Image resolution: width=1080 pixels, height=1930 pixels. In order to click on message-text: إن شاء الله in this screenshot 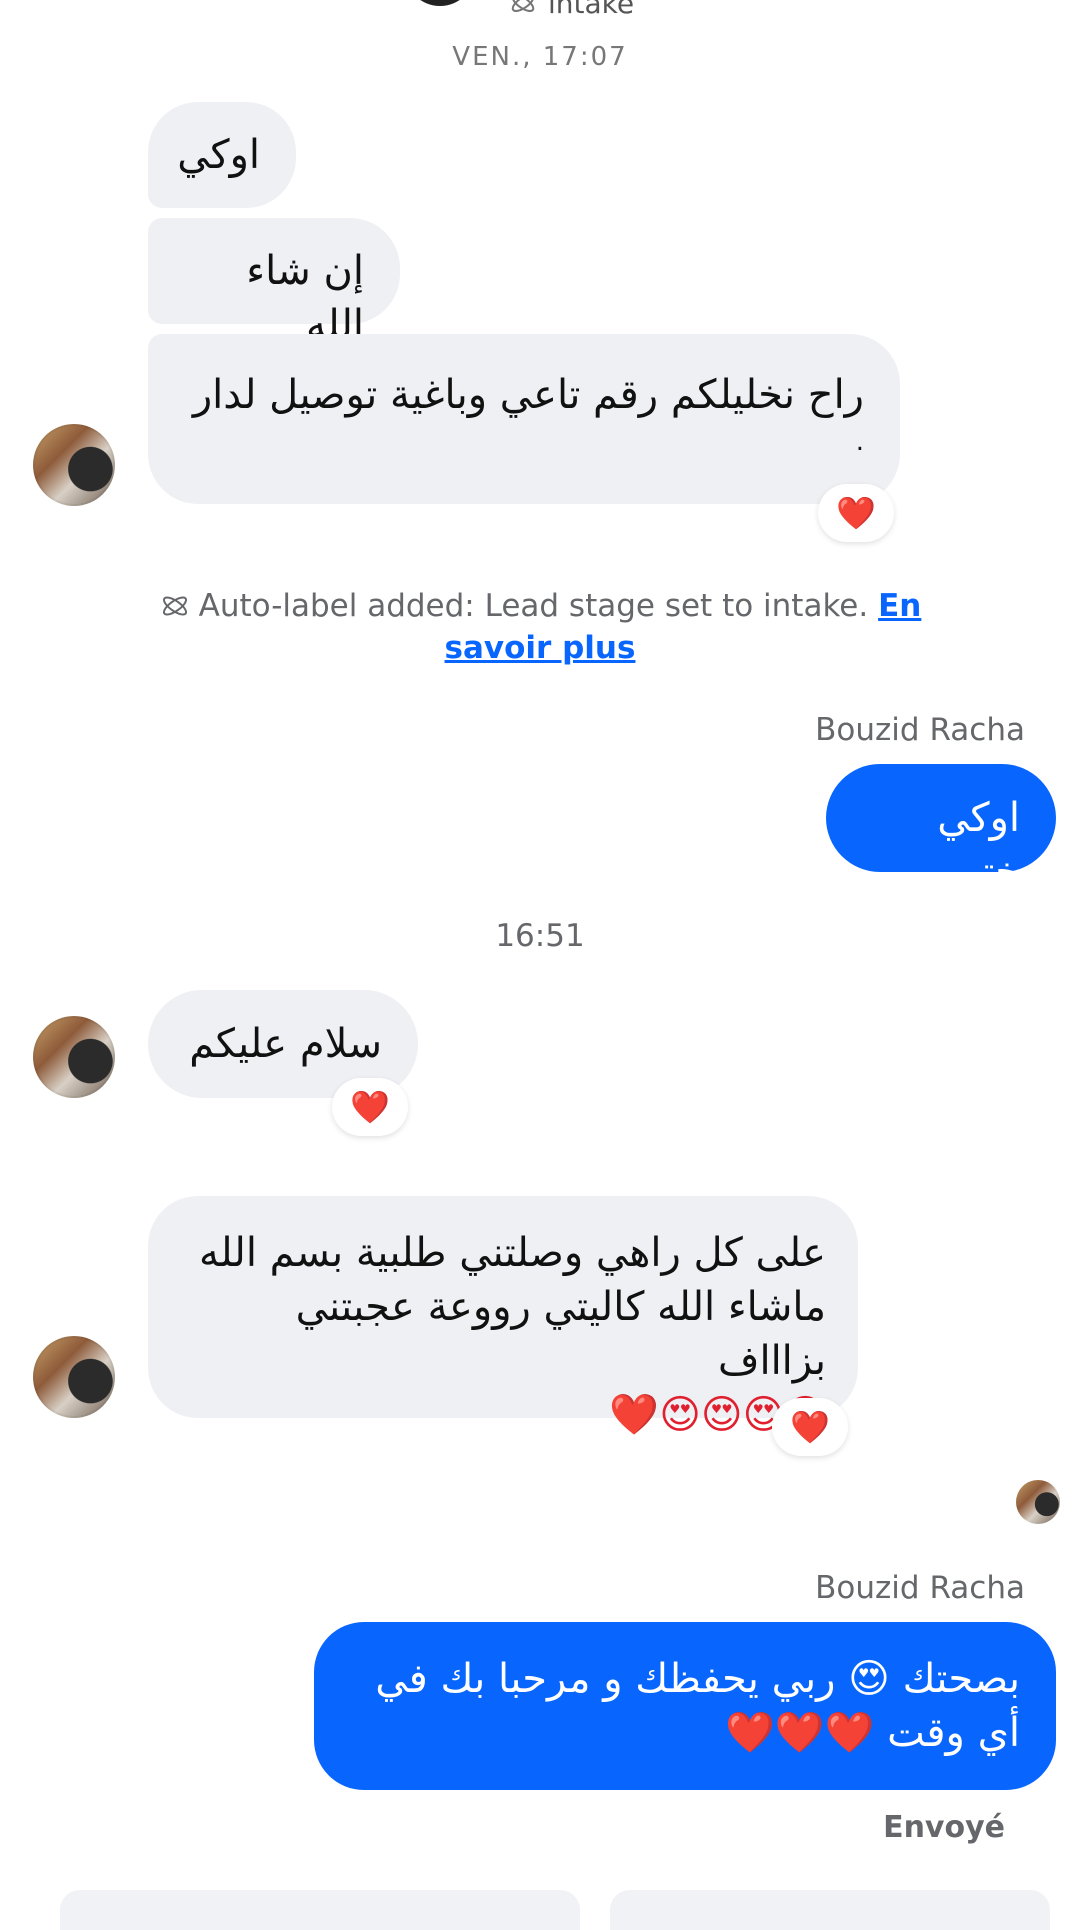, I will do `click(305, 298)`.